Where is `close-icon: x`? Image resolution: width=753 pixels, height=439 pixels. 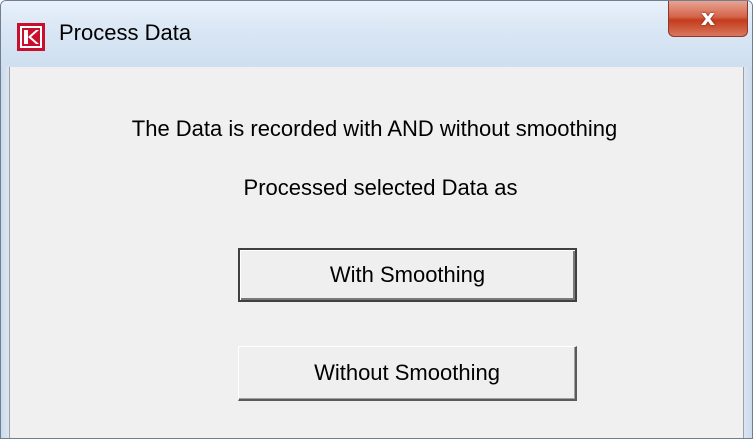
close-icon: x is located at coordinates (708, 18).